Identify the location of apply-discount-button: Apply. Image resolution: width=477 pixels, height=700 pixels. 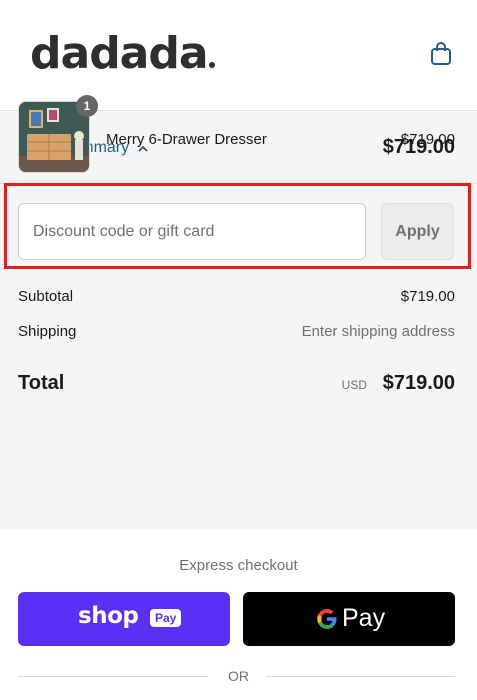
(417, 231).